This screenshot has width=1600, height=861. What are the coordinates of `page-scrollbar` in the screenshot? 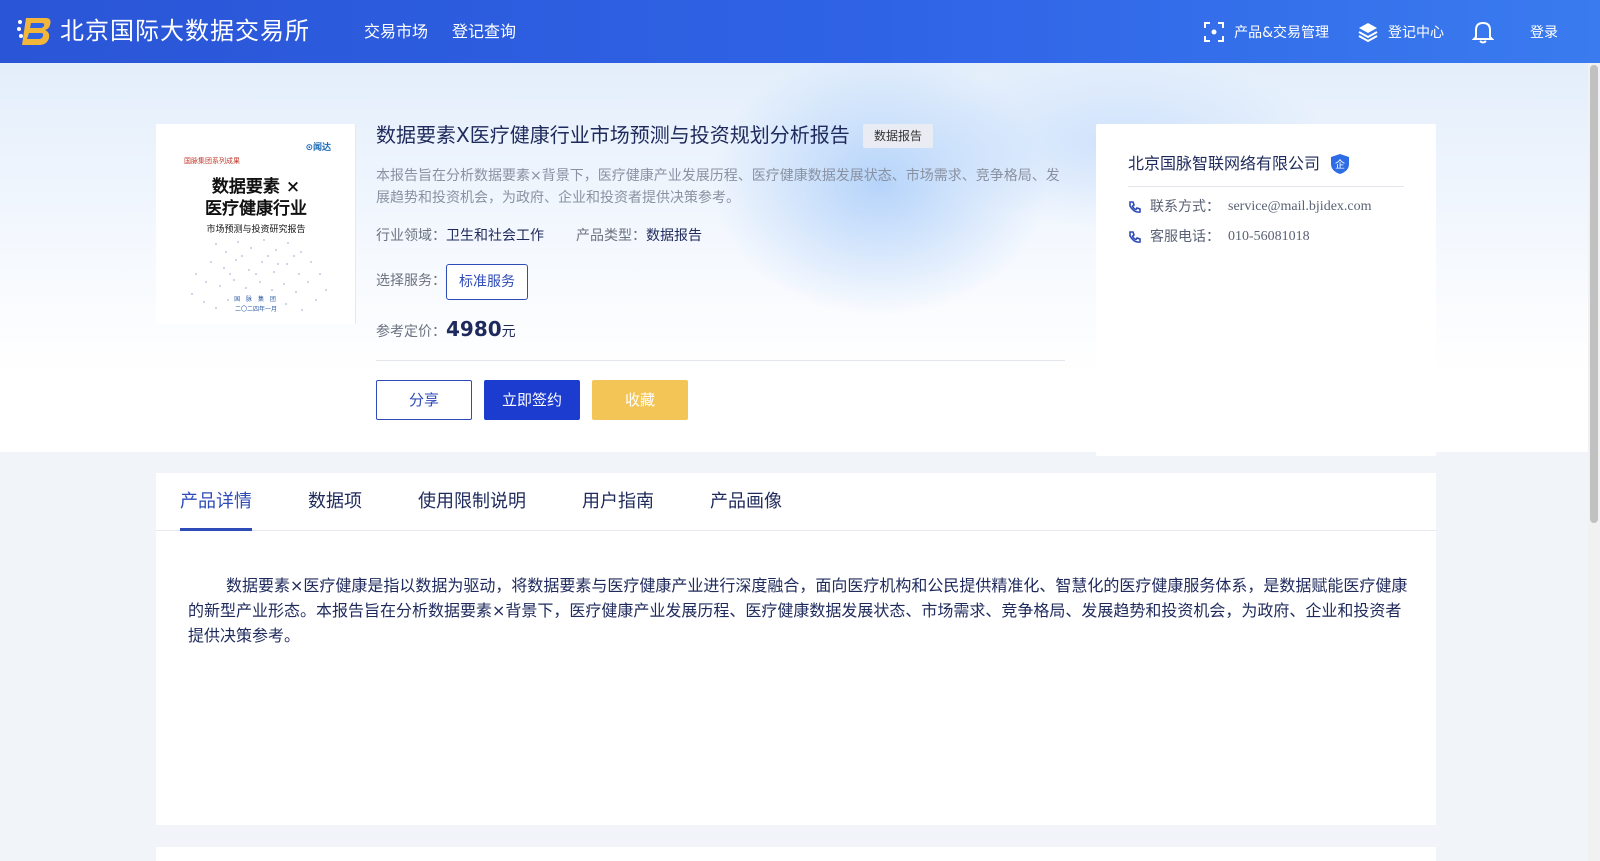 It's located at (1594, 462).